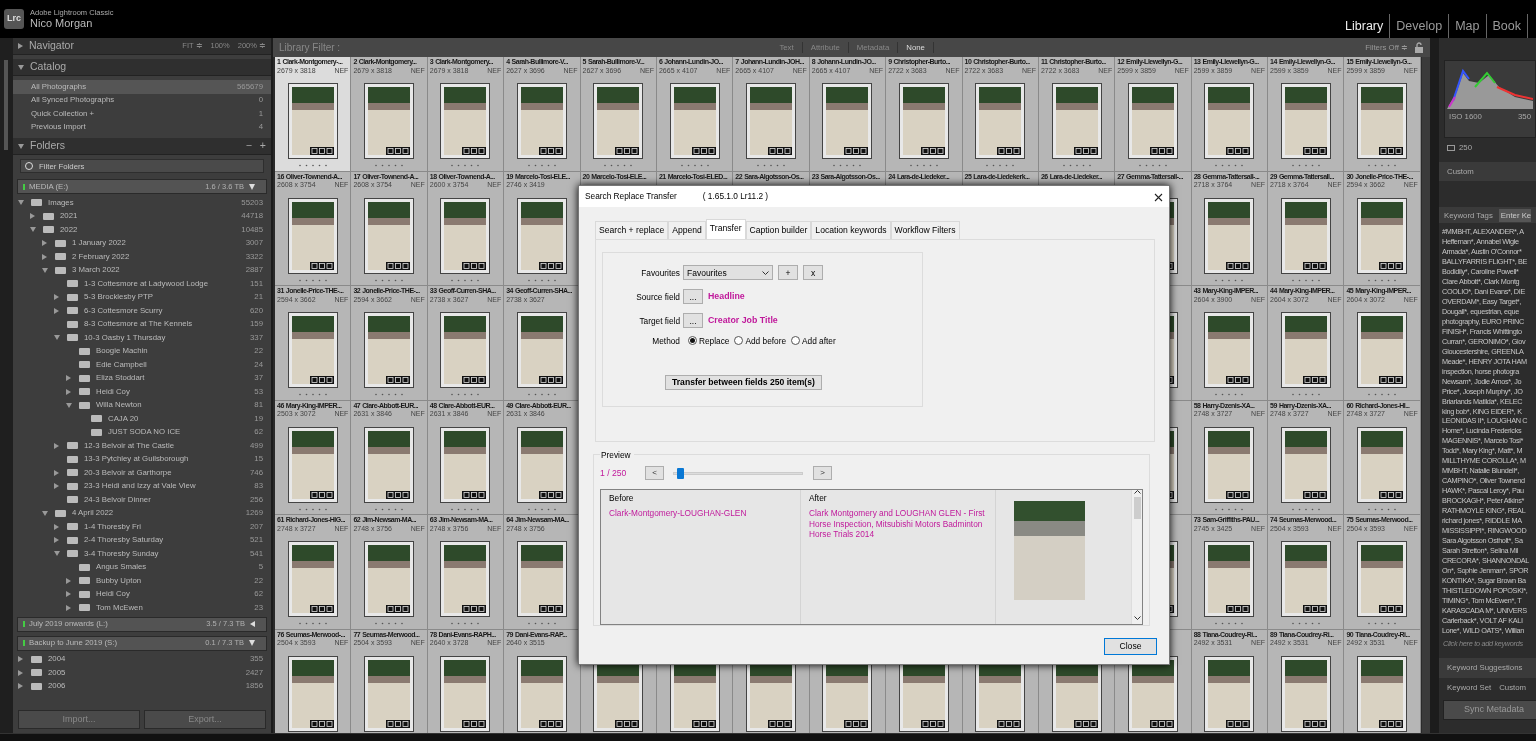 Image resolution: width=1536 pixels, height=741 pixels. What do you see at coordinates (1425, 395) in the screenshot?
I see `scrollbar-track` at bounding box center [1425, 395].